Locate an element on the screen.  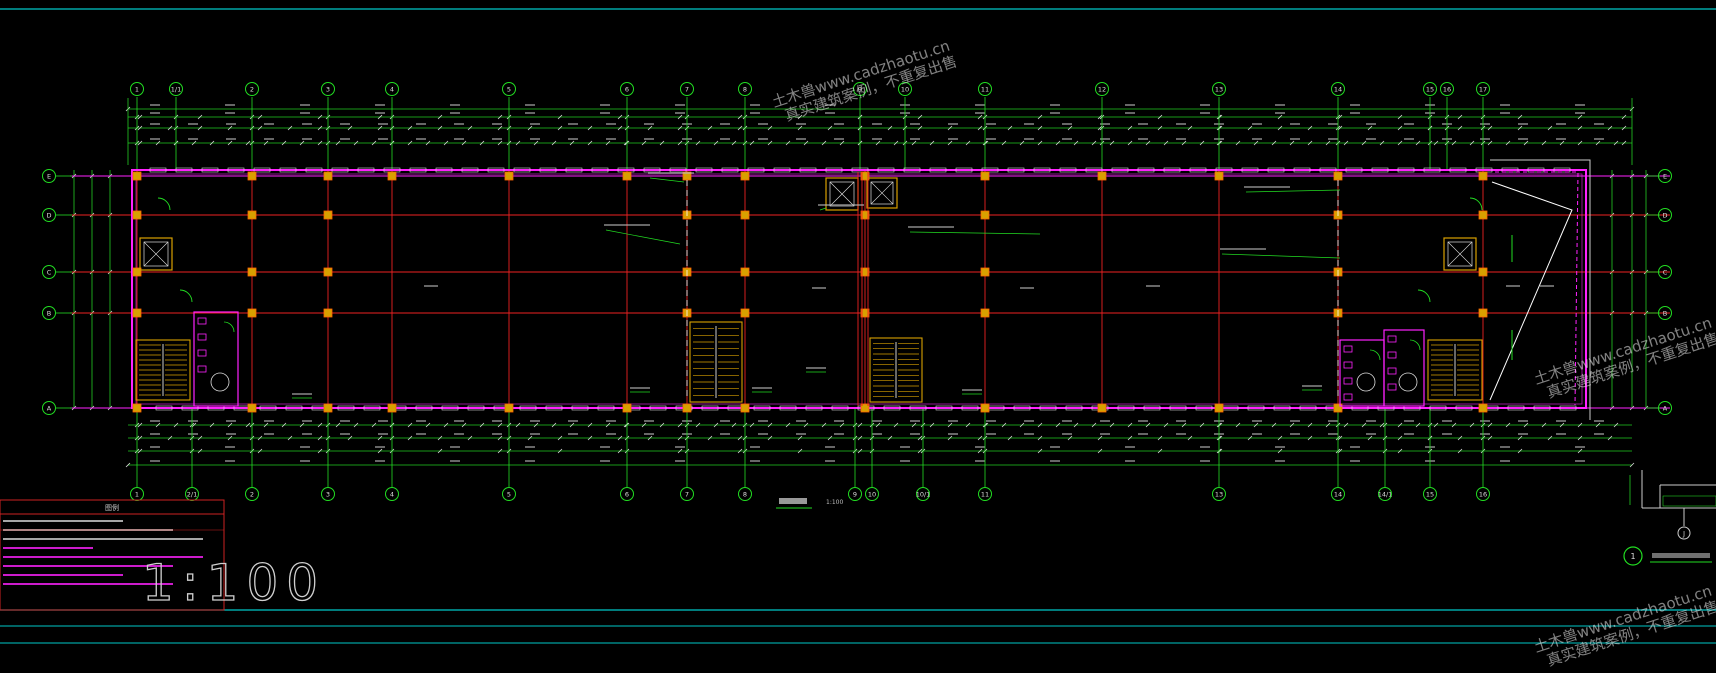
axis-label-top-7: 7 is located at coordinates (687, 90).